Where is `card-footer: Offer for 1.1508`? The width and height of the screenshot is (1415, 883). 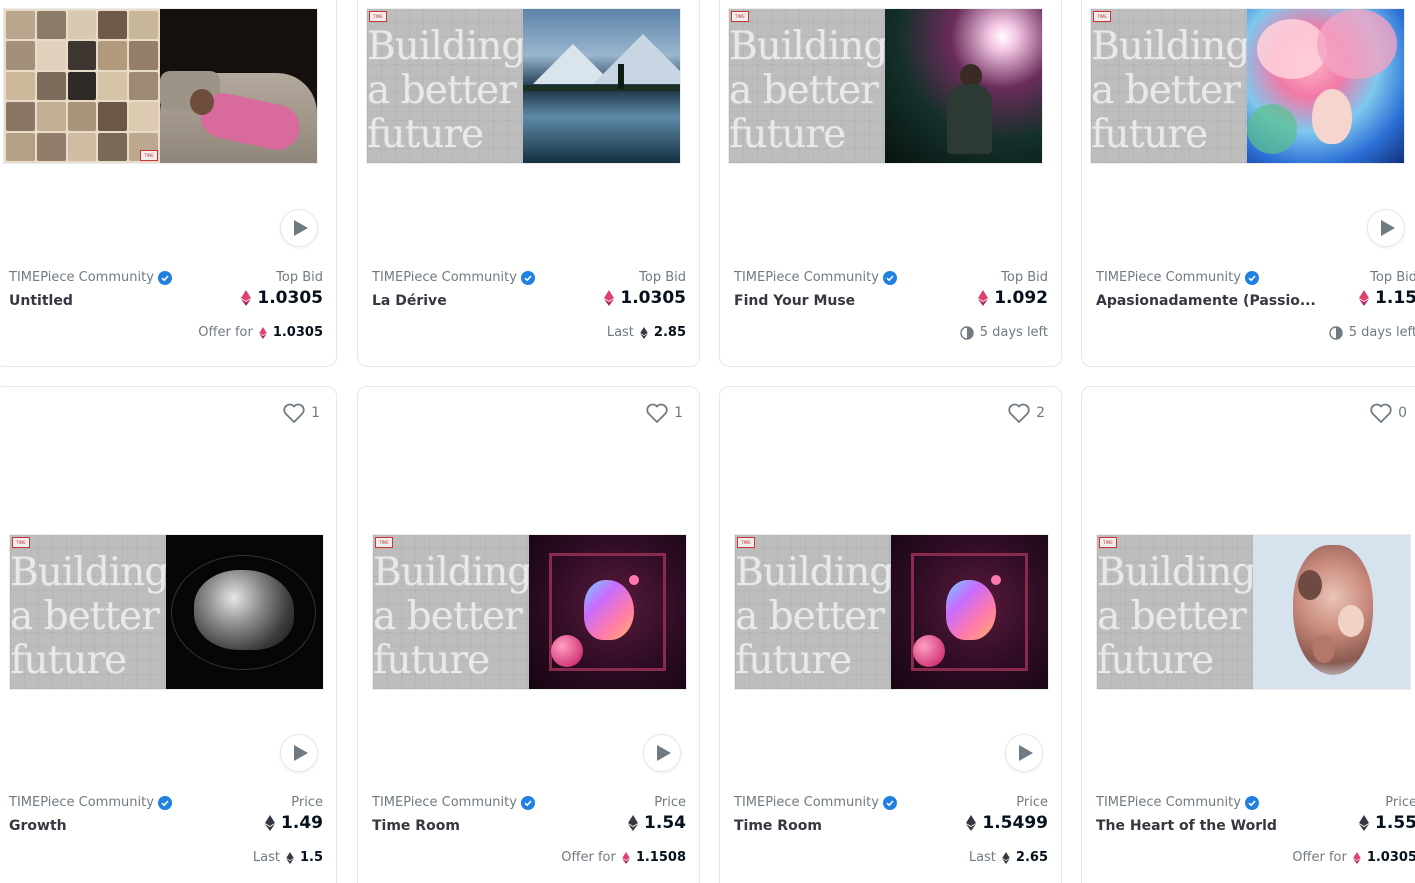
card-footer: Offer for 1.1508 is located at coordinates (623, 857).